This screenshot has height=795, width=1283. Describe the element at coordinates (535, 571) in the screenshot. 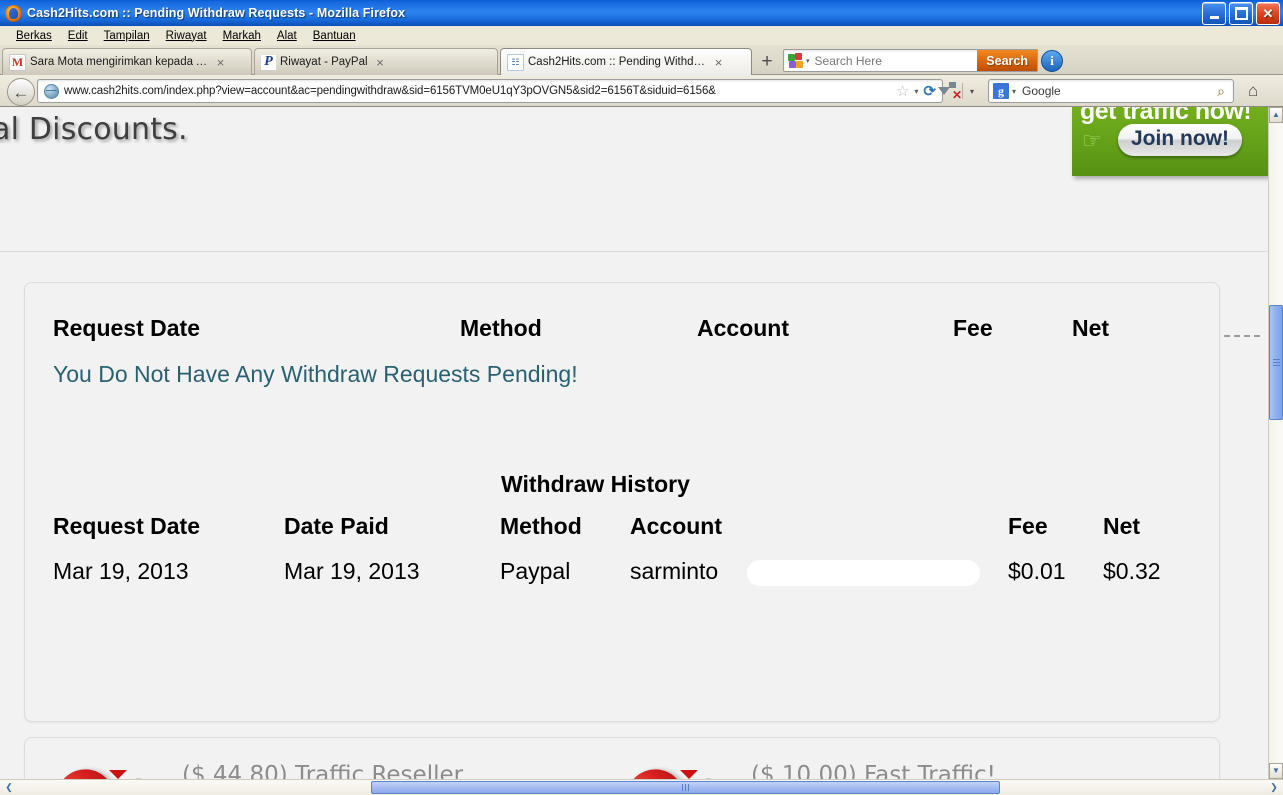

I see `history-cell-method: Paypal` at that location.